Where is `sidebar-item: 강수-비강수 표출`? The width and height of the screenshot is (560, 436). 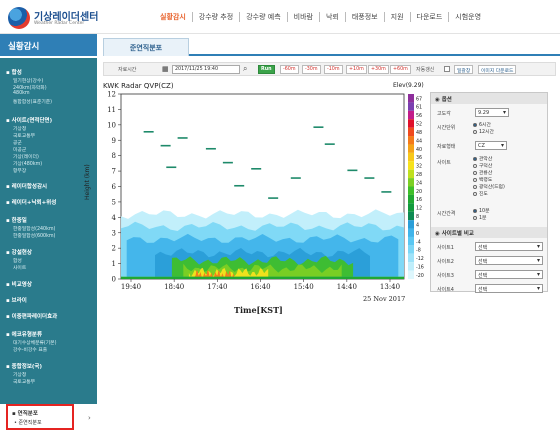 sidebar-item: 강수-비강수 표출 is located at coordinates (30, 349).